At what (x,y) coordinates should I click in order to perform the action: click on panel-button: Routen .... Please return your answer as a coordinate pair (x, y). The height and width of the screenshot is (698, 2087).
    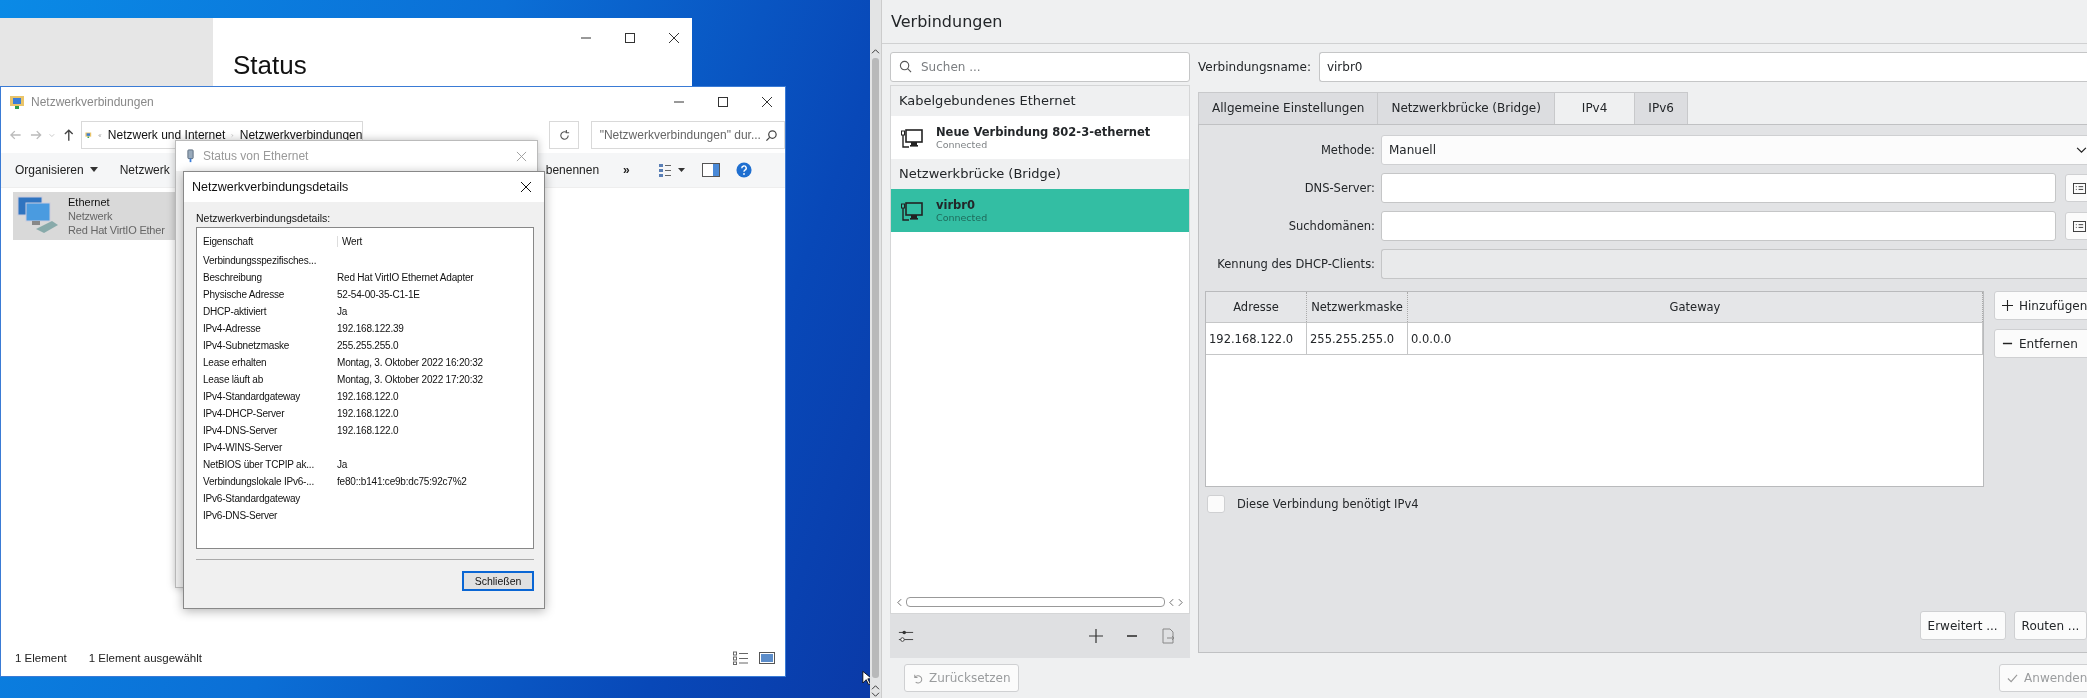
    Looking at the image, I should click on (2050, 625).